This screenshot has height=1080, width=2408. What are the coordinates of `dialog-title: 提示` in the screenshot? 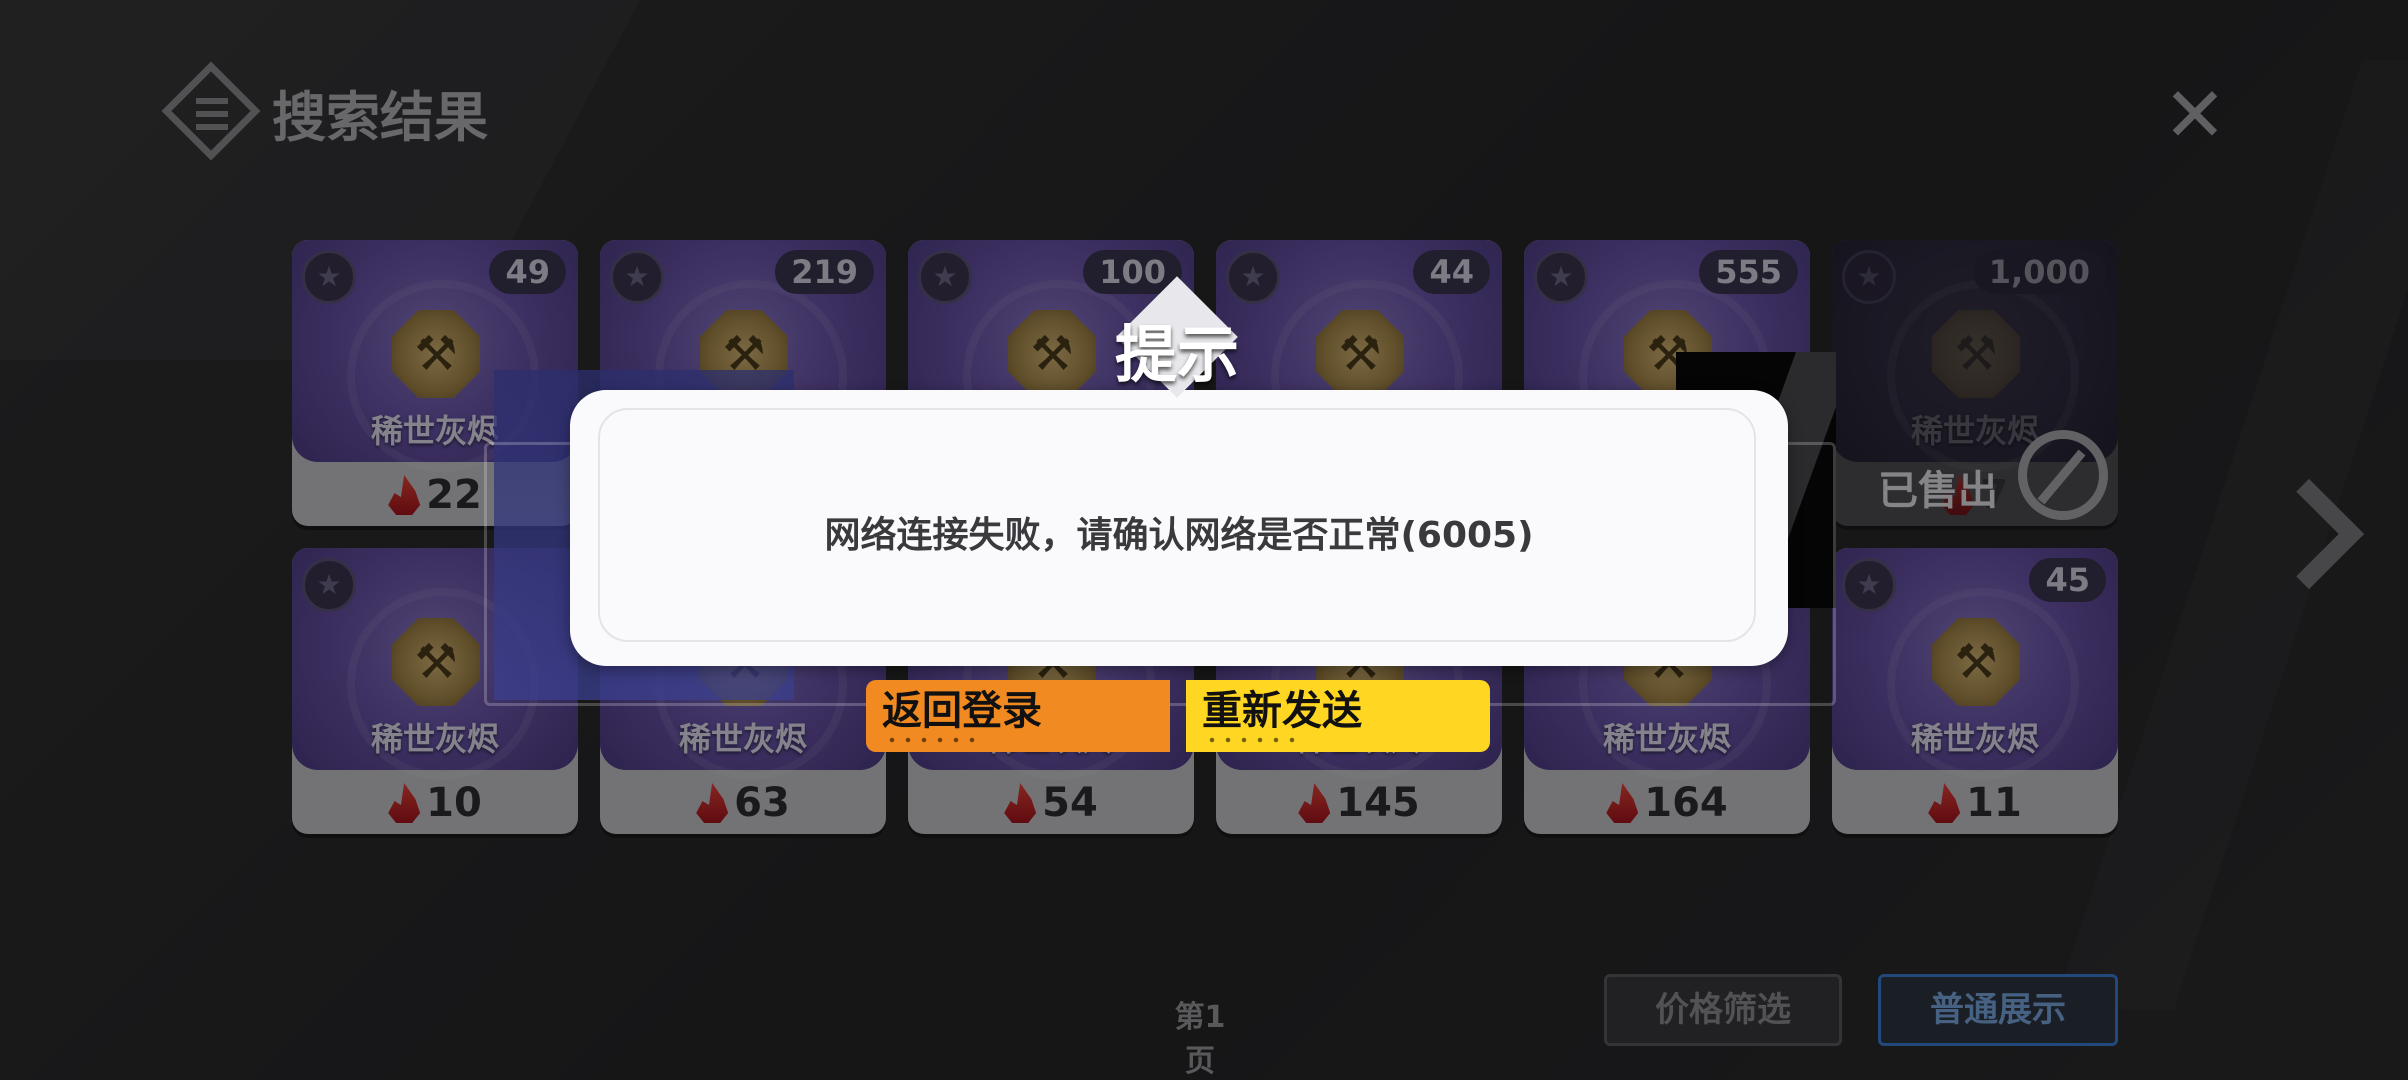 It's located at (1176, 354).